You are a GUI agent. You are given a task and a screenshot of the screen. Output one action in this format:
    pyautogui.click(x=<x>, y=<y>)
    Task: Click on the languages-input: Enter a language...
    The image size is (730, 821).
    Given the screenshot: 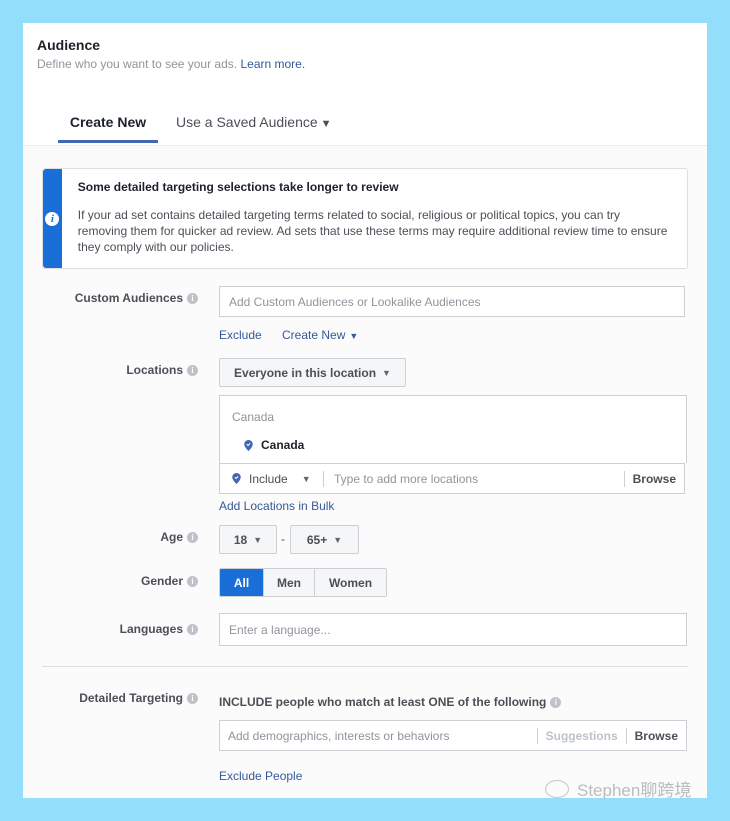 What is the action you would take?
    pyautogui.click(x=453, y=629)
    